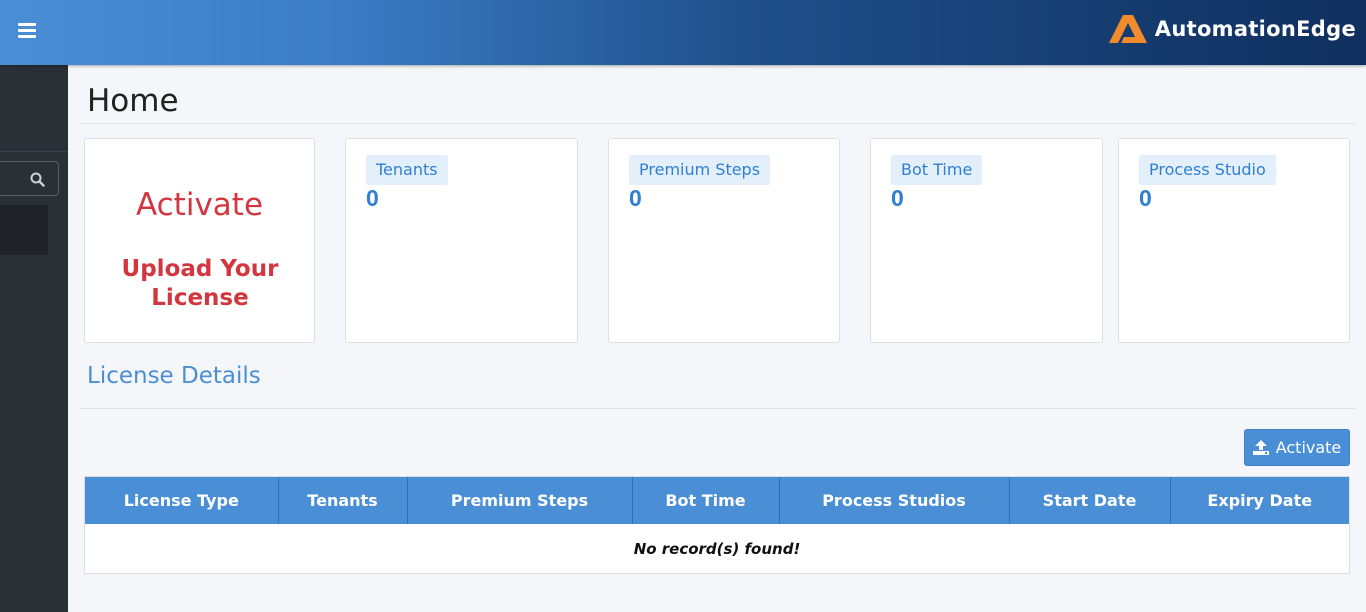 The width and height of the screenshot is (1366, 612). What do you see at coordinates (34, 338) in the screenshot?
I see `sidebar` at bounding box center [34, 338].